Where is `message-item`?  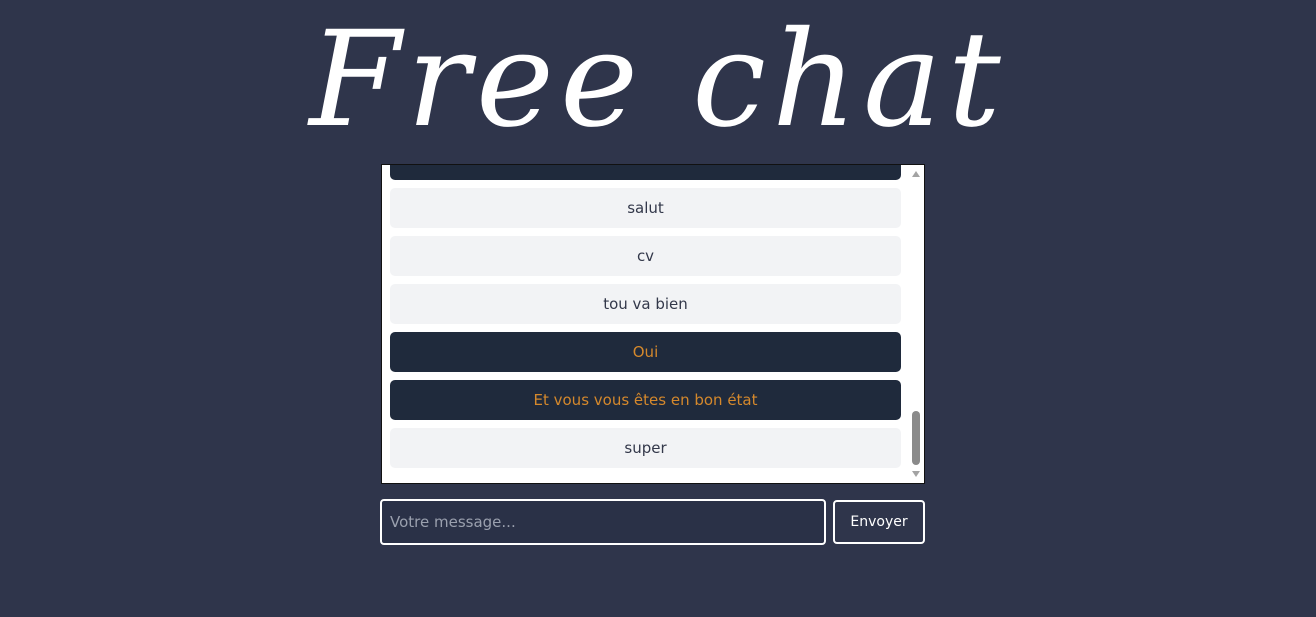 message-item is located at coordinates (645, 172).